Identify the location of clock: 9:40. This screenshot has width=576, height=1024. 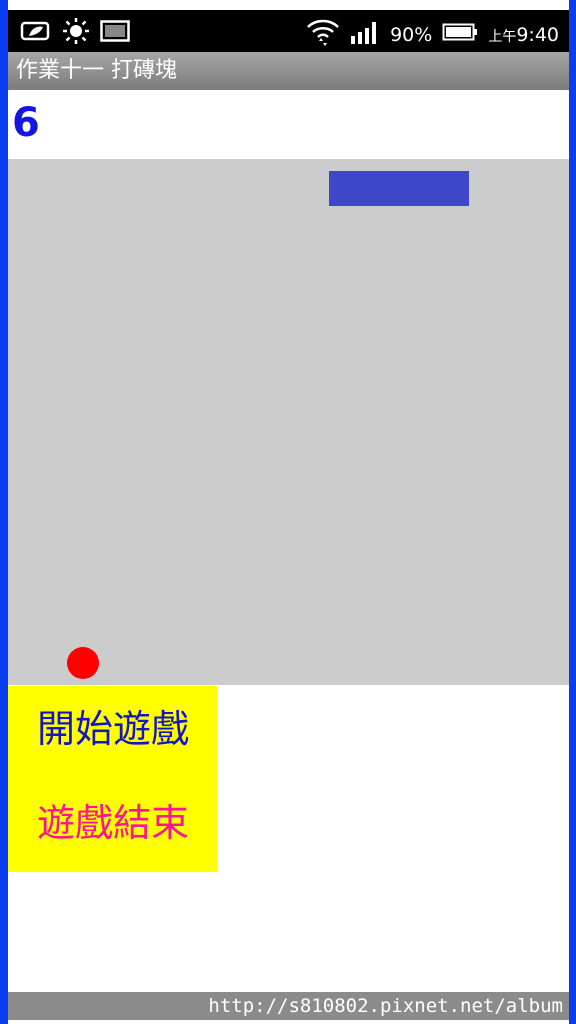
(537, 34).